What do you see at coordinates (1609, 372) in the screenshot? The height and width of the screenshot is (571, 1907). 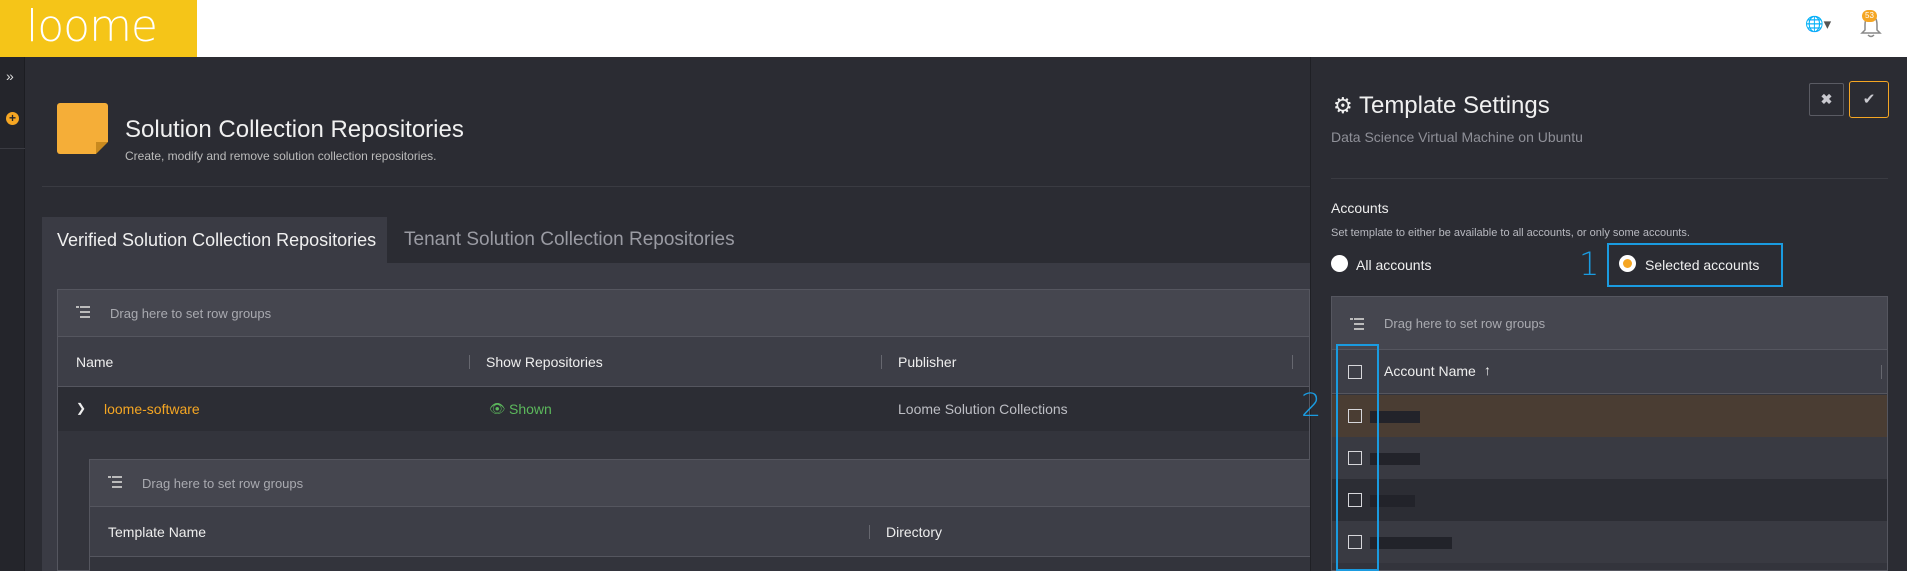 I see `accounts-grid-header: Account Name ↑` at bounding box center [1609, 372].